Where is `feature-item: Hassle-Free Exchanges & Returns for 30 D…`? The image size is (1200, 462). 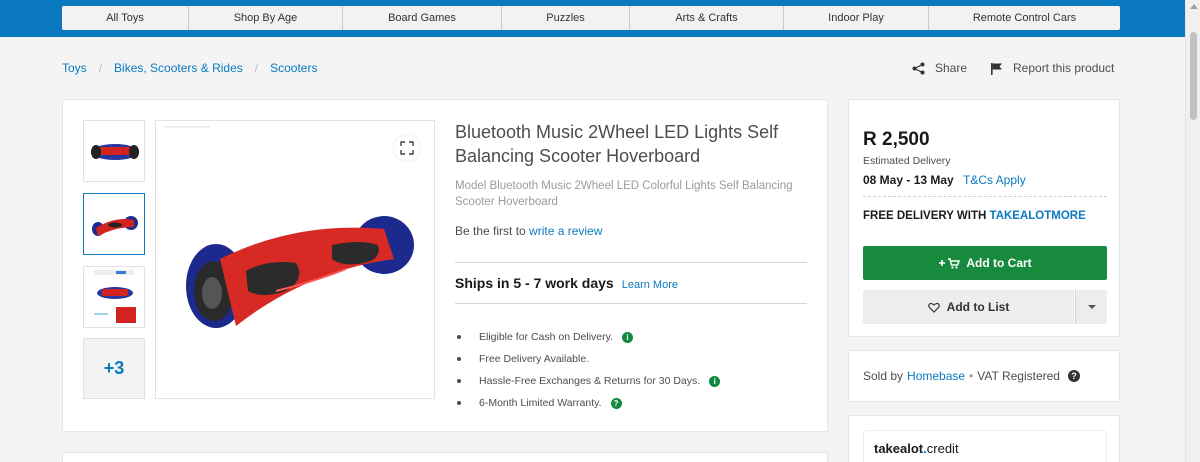
feature-item: Hassle-Free Exchanges & Returns for 30 D… is located at coordinates (588, 381).